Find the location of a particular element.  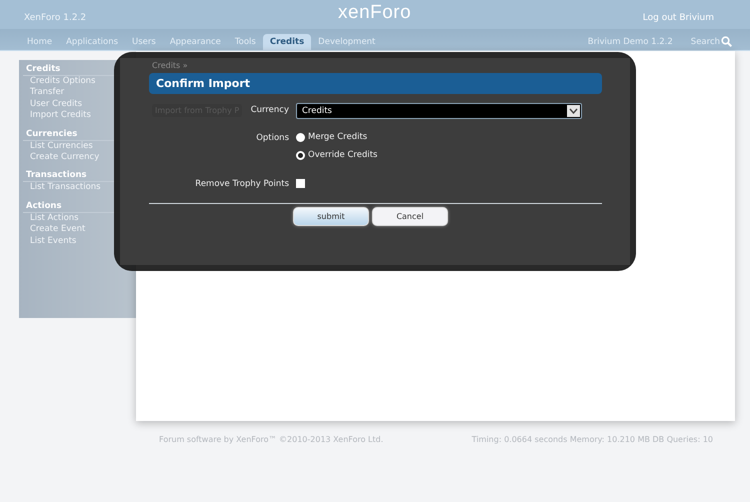

nav-tab: Credits is located at coordinates (287, 42).